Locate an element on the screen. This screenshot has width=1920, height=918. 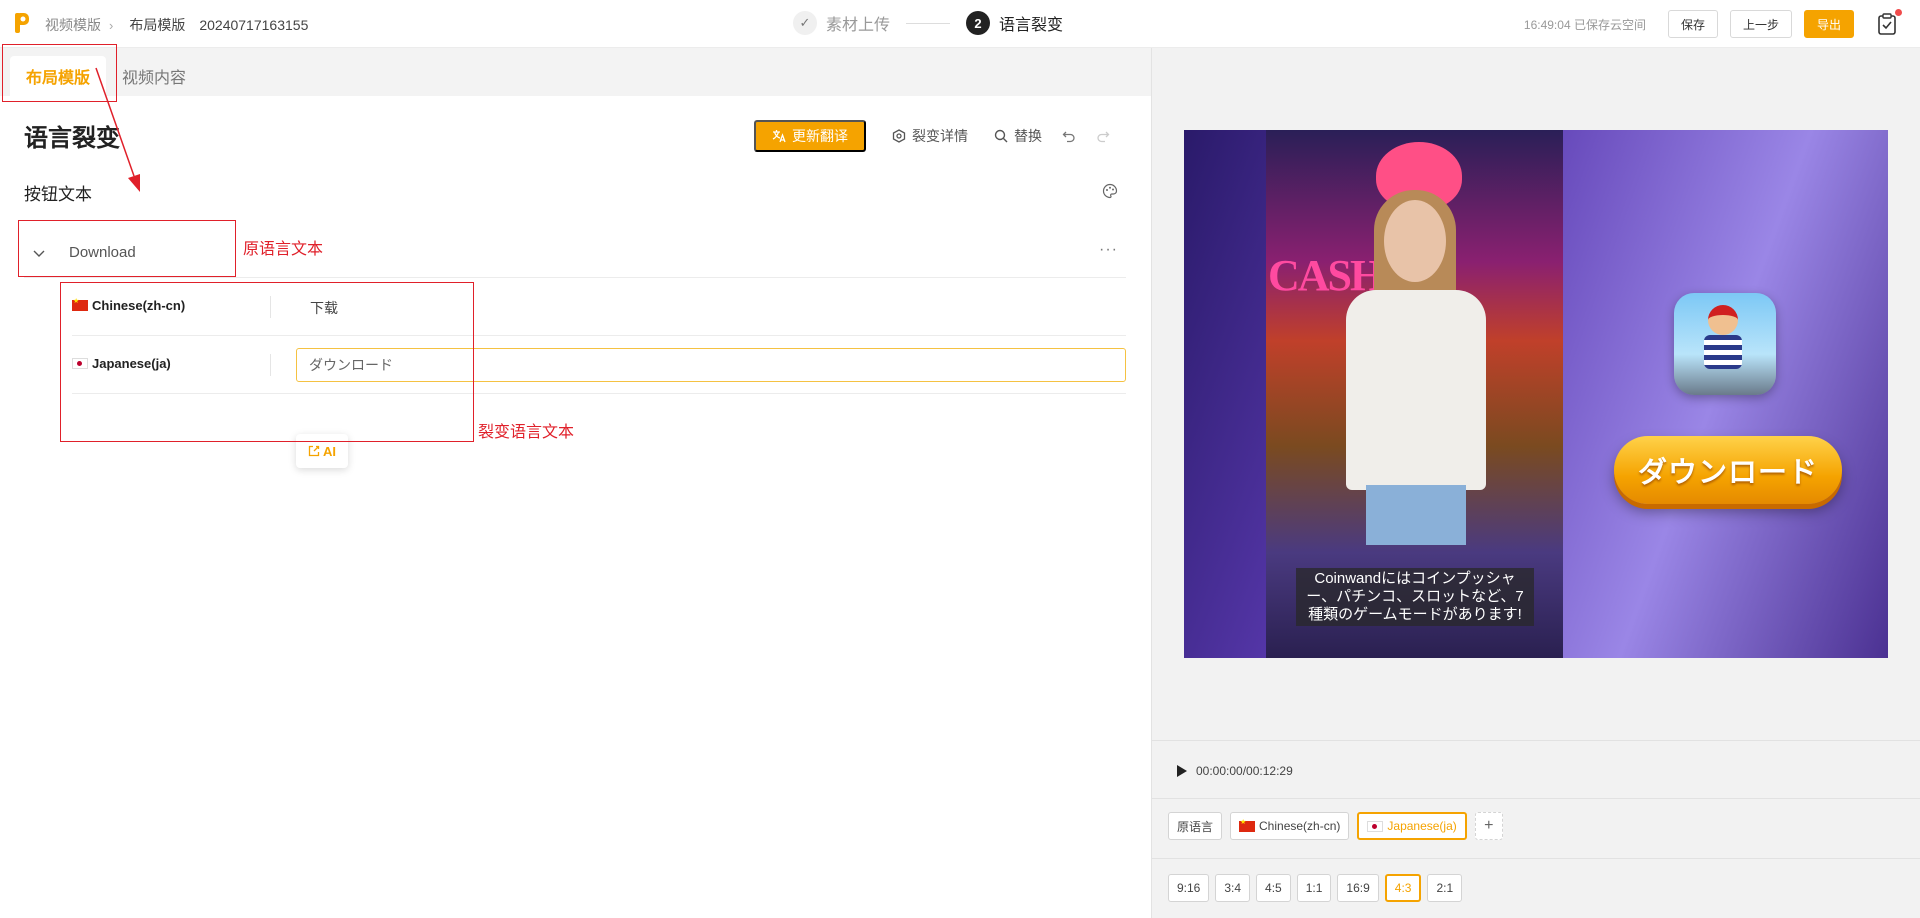
lang-chip-original: 原语言 is located at coordinates (1195, 826).